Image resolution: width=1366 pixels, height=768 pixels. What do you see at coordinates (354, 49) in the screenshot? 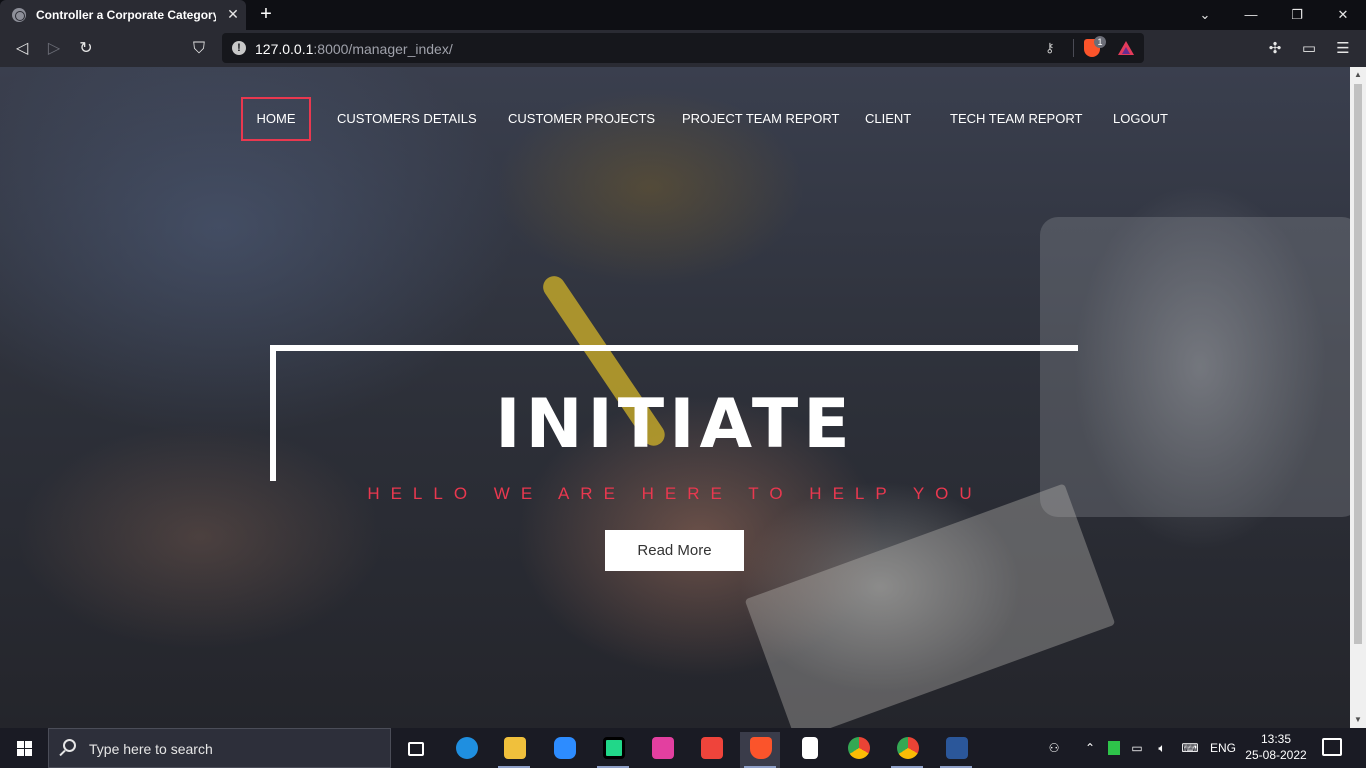
I see `url-text: 127.0.0.1:8000/manager_index/` at bounding box center [354, 49].